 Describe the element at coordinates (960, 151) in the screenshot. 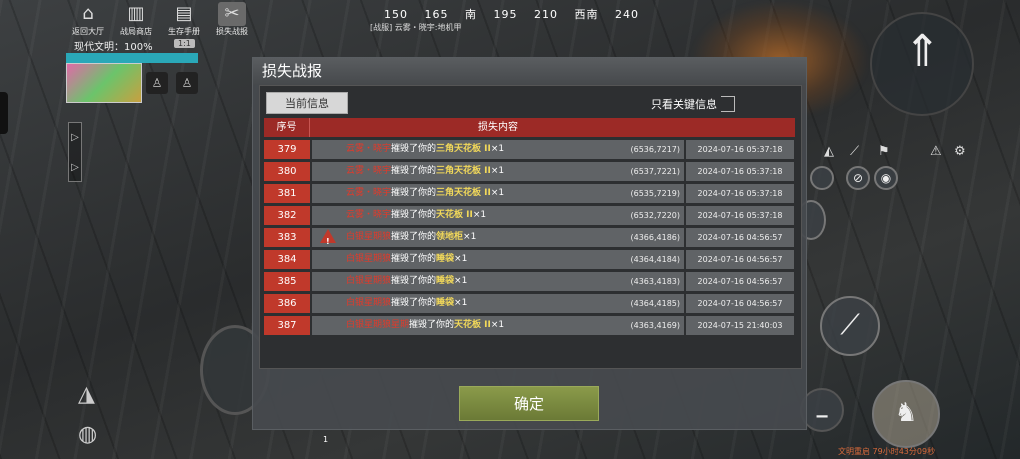

I see `gear-icon: ⚙` at that location.